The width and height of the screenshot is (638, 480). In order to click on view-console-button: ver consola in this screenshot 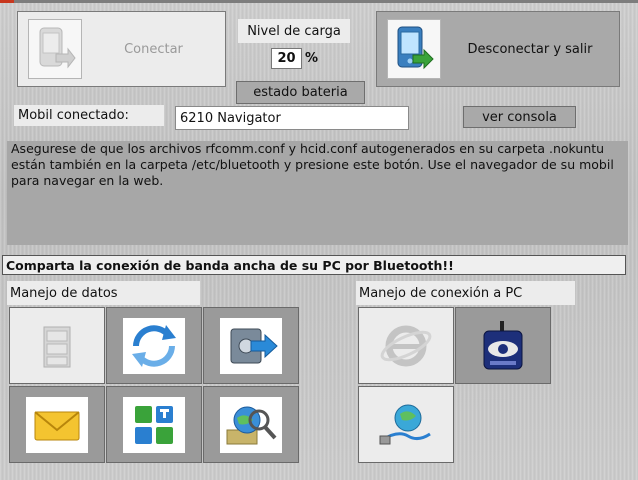, I will do `click(519, 117)`.